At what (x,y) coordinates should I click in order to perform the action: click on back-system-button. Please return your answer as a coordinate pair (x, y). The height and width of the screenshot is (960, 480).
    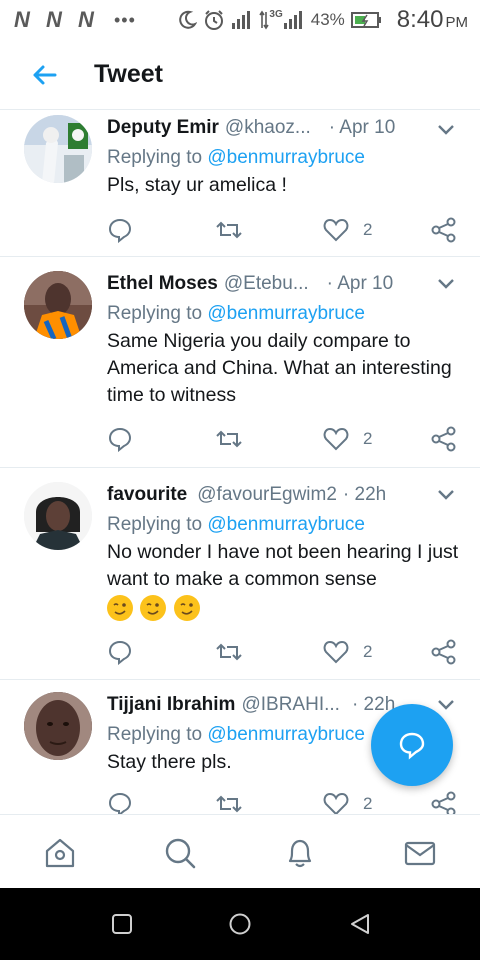
    Looking at the image, I should click on (360, 924).